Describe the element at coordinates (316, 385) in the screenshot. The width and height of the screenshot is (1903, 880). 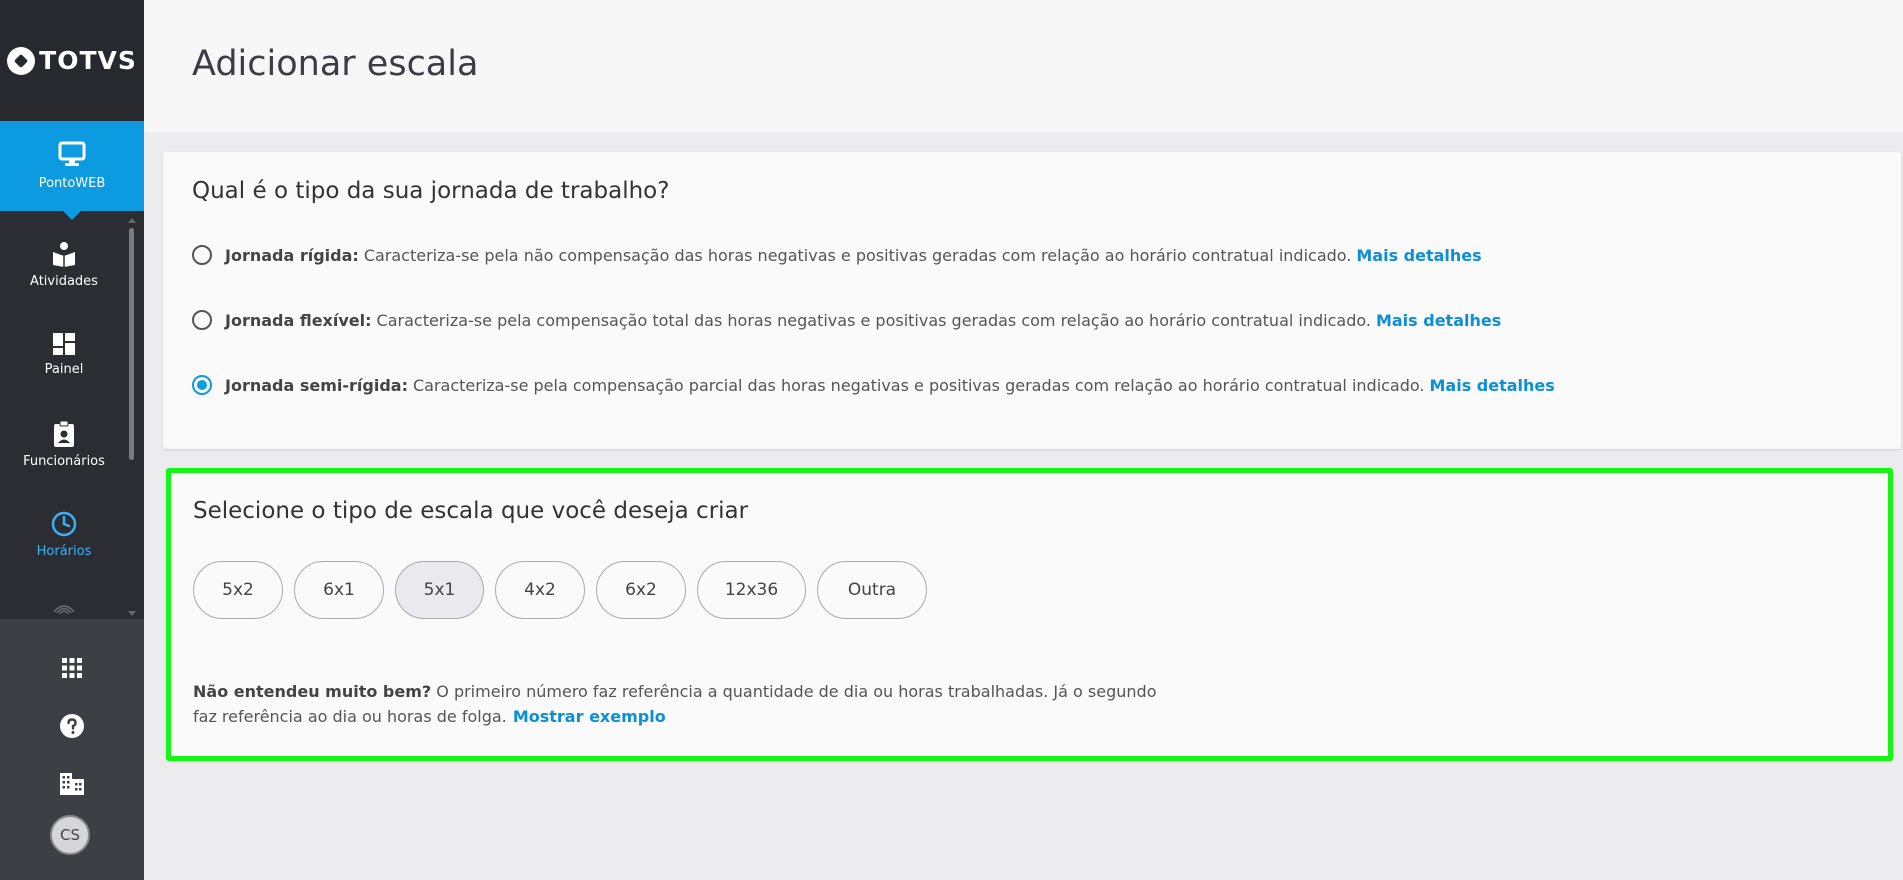
I see `option-title: Jornada semi-rígida:` at that location.